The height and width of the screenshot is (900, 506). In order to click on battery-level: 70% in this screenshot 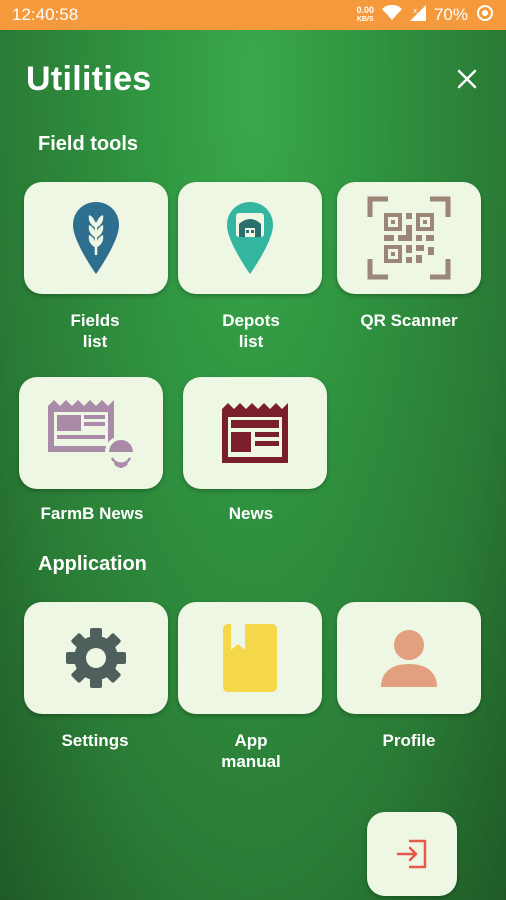, I will do `click(450, 14)`.